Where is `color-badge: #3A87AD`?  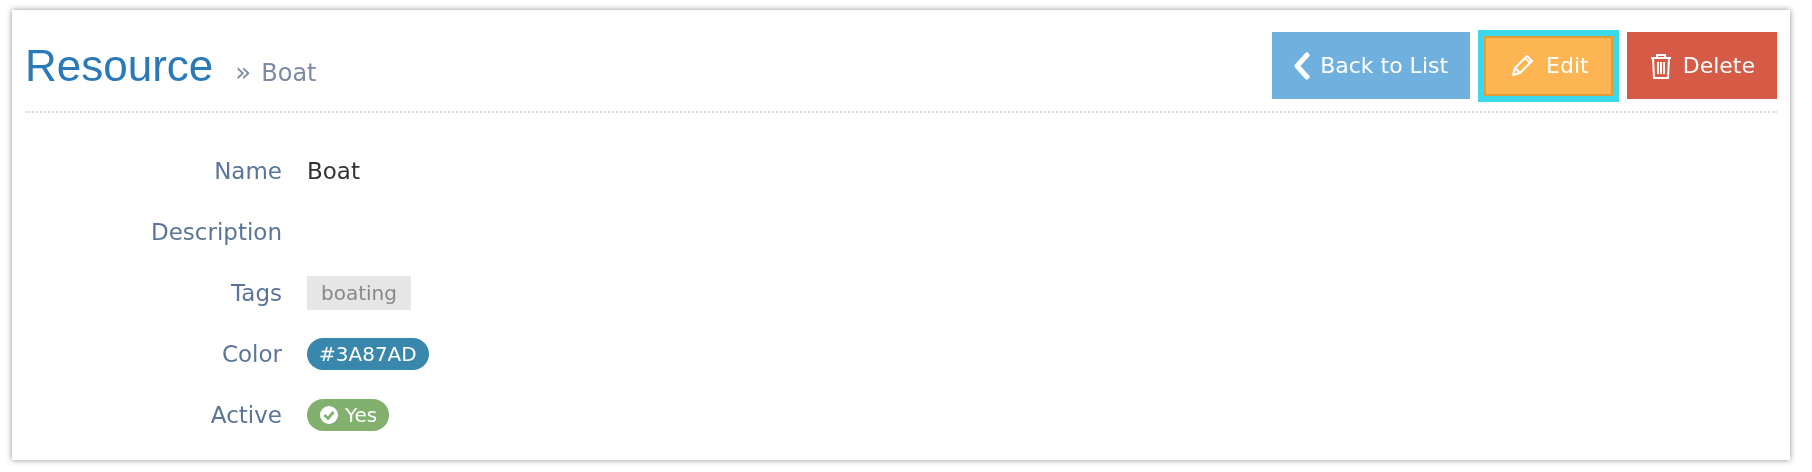
color-badge: #3A87AD is located at coordinates (368, 353).